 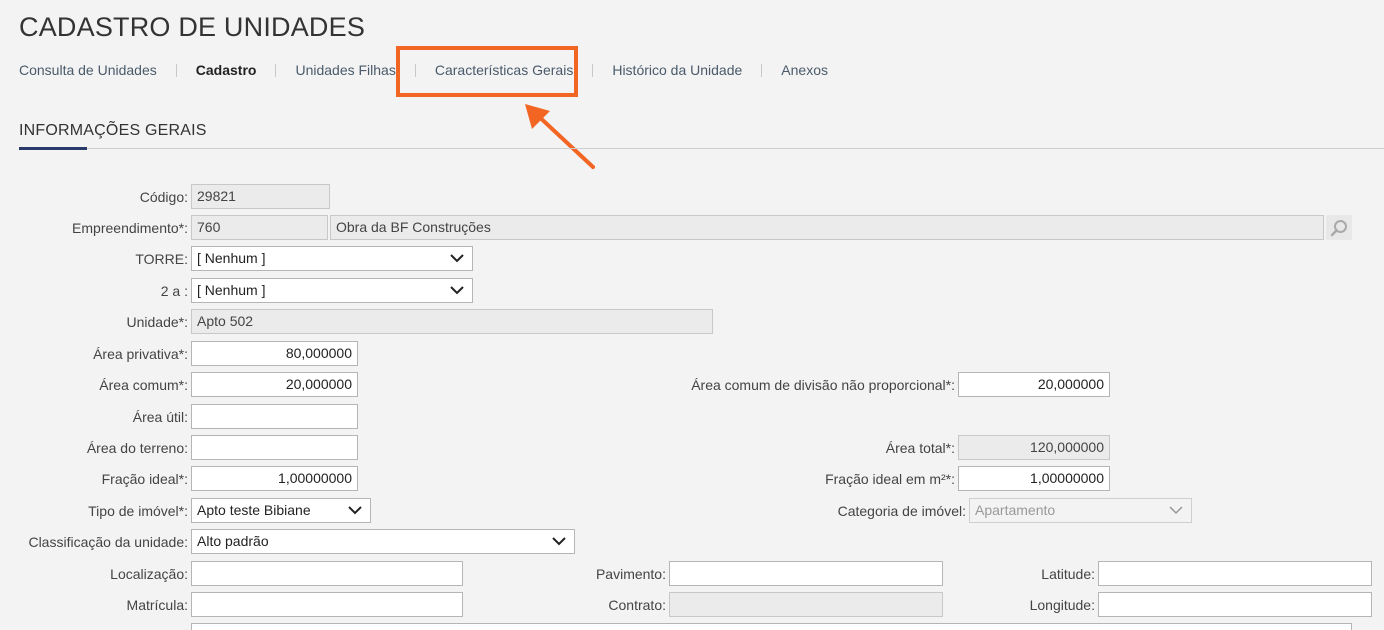 What do you see at coordinates (701, 148) in the screenshot?
I see `section-divider` at bounding box center [701, 148].